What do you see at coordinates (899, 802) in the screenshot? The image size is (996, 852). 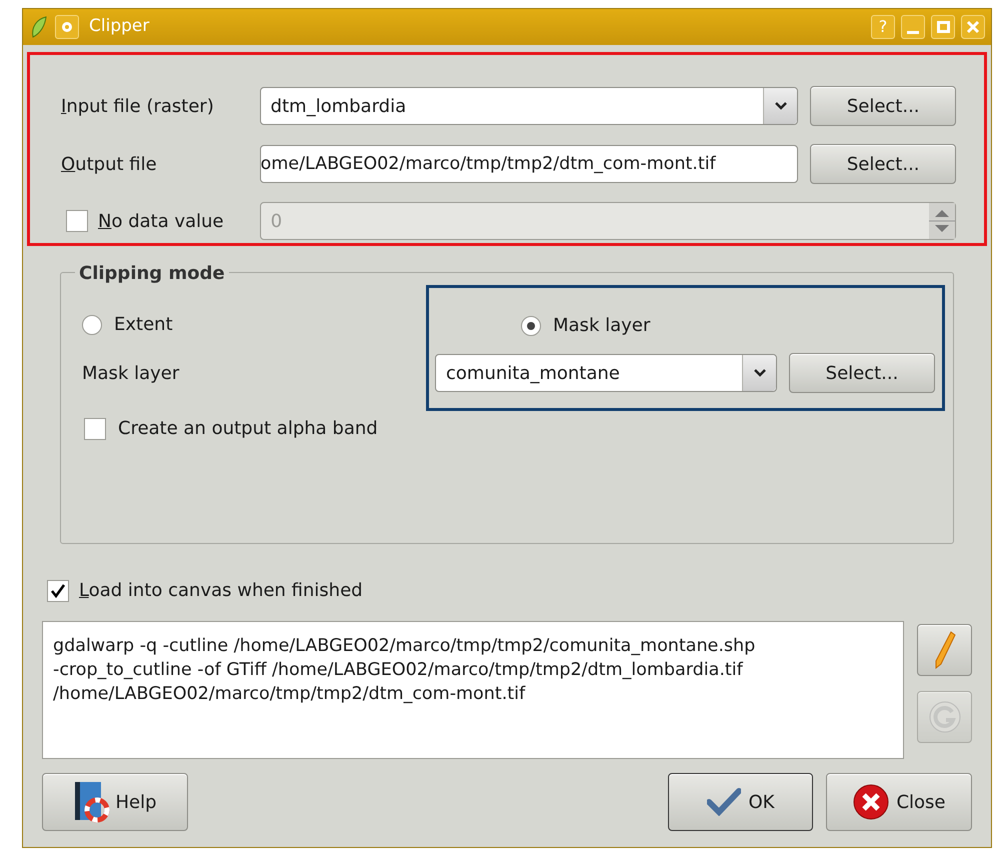 I see `close-button: Close` at bounding box center [899, 802].